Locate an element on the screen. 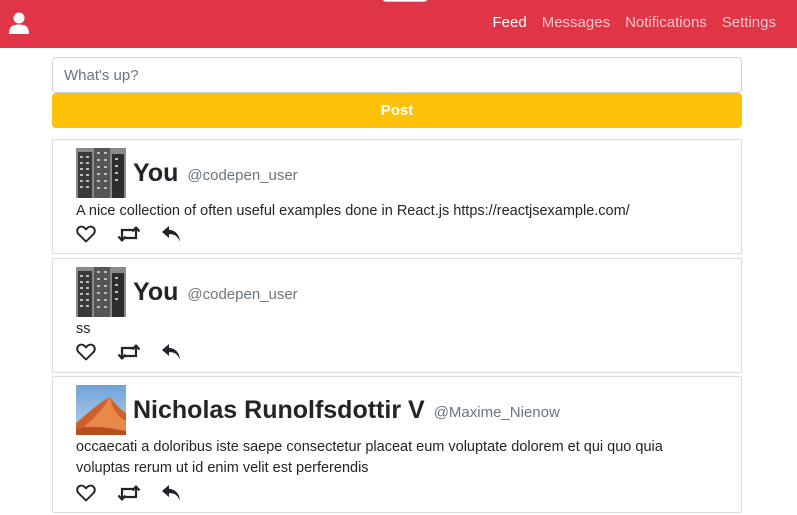 This screenshot has height=515, width=797. tweet-author-name: Nicholas Runolfsdottir V is located at coordinates (279, 410).